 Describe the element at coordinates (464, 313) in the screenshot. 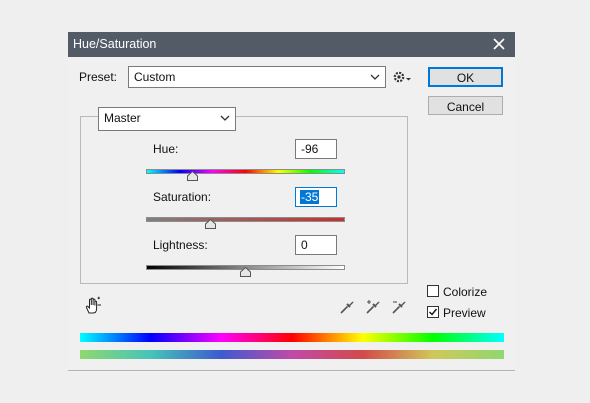

I see `preview-label: Preview` at that location.